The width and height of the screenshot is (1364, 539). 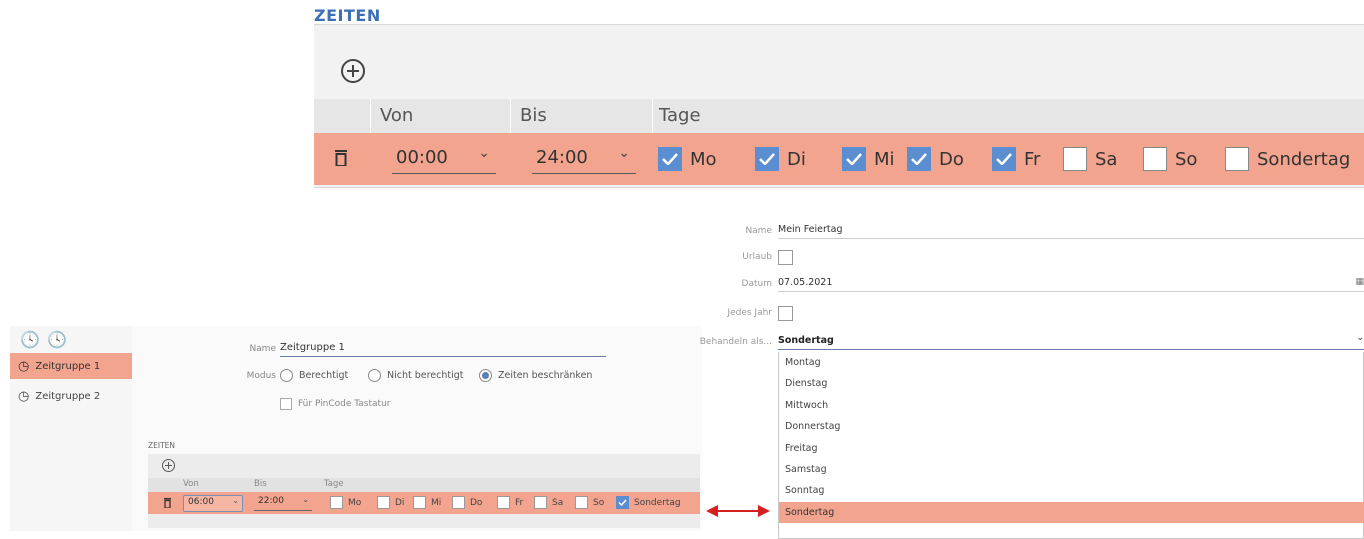 What do you see at coordinates (1071, 231) in the screenshot?
I see `holiday-name-field: Mein Feiertag` at bounding box center [1071, 231].